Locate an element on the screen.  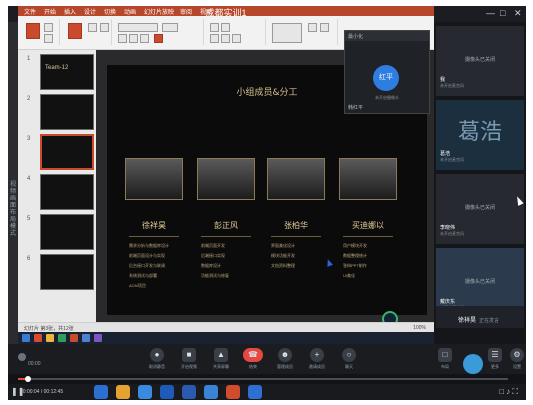
bold-icon is located at coordinates (122, 38).